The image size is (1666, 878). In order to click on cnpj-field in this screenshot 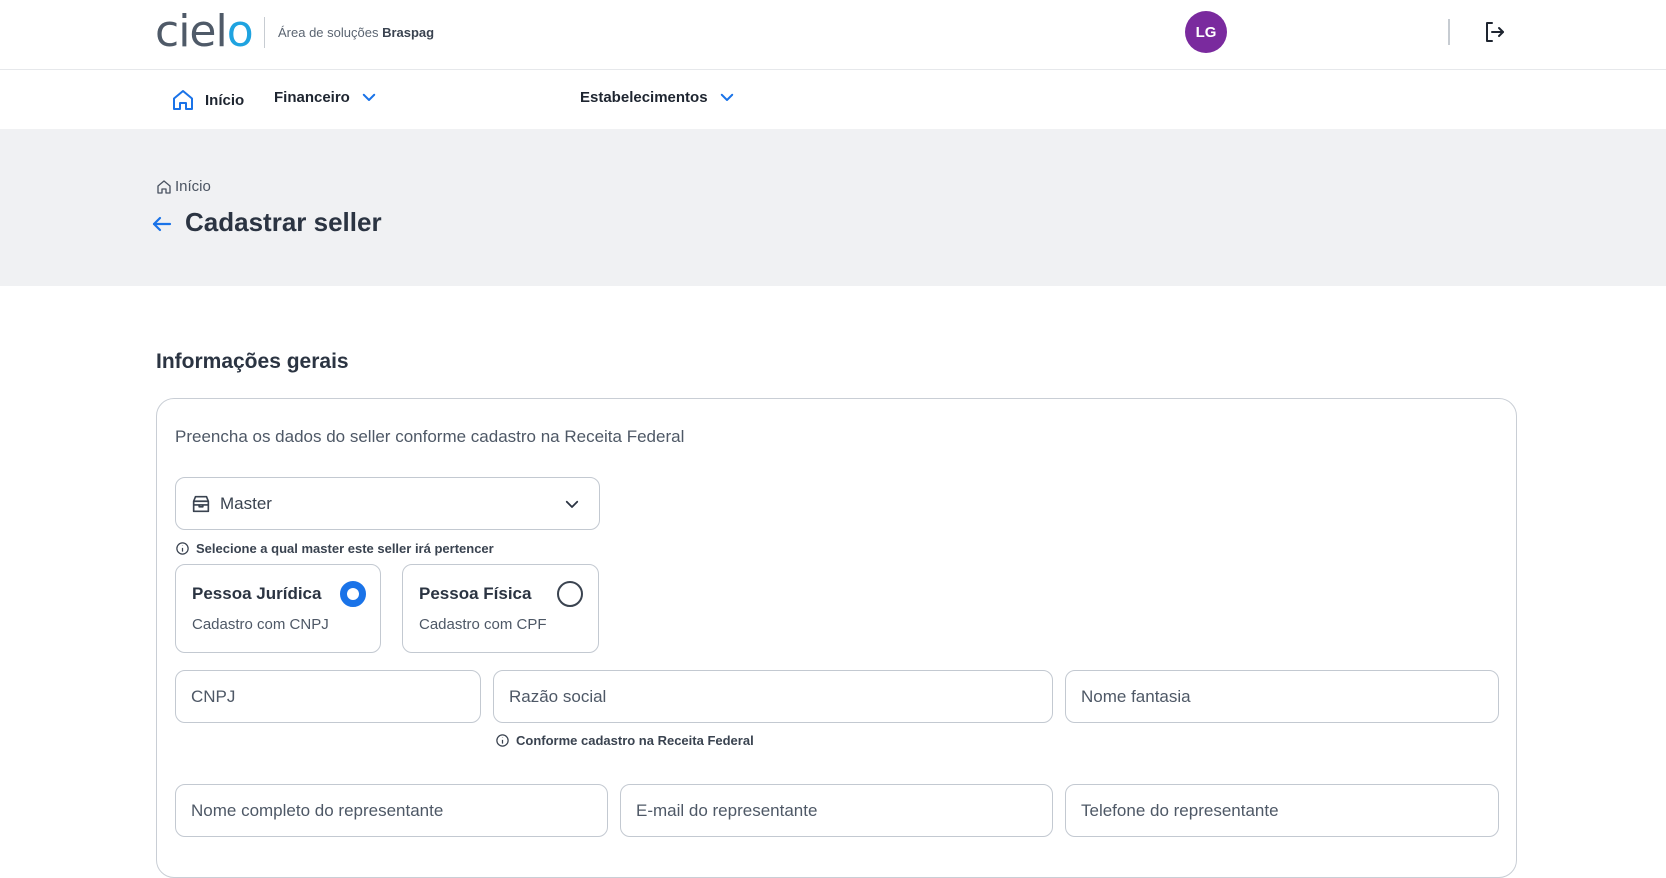, I will do `click(328, 696)`.